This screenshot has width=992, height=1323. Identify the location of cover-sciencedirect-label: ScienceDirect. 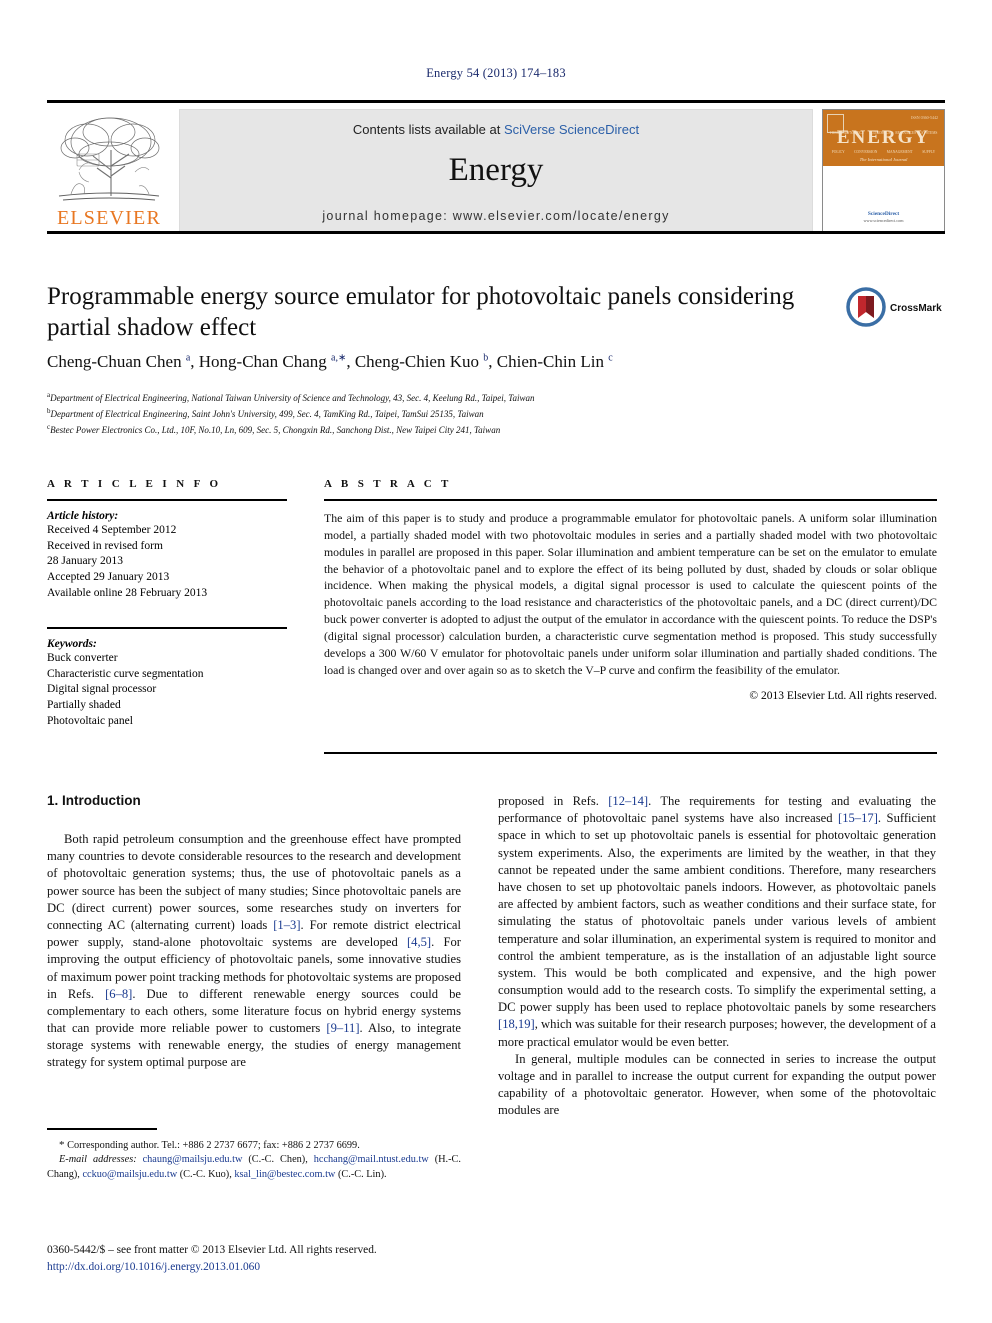
(883, 214).